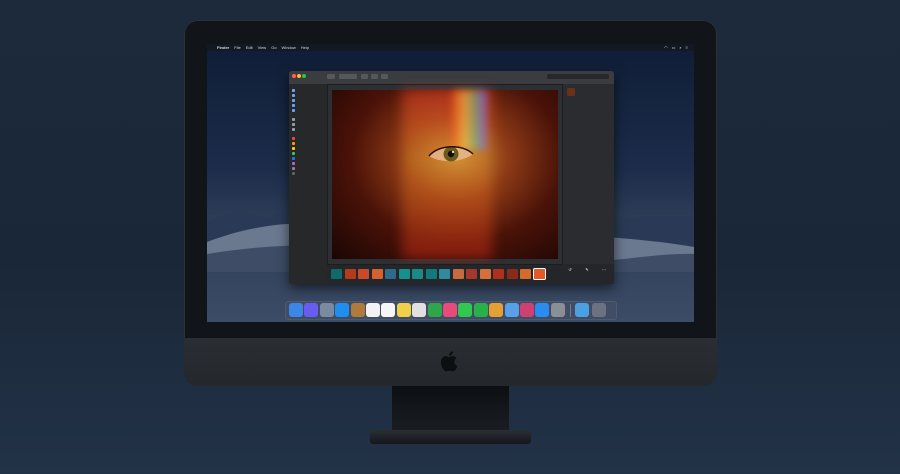 The width and height of the screenshot is (900, 474). What do you see at coordinates (582, 310) in the screenshot?
I see `downloads-folder-icon` at bounding box center [582, 310].